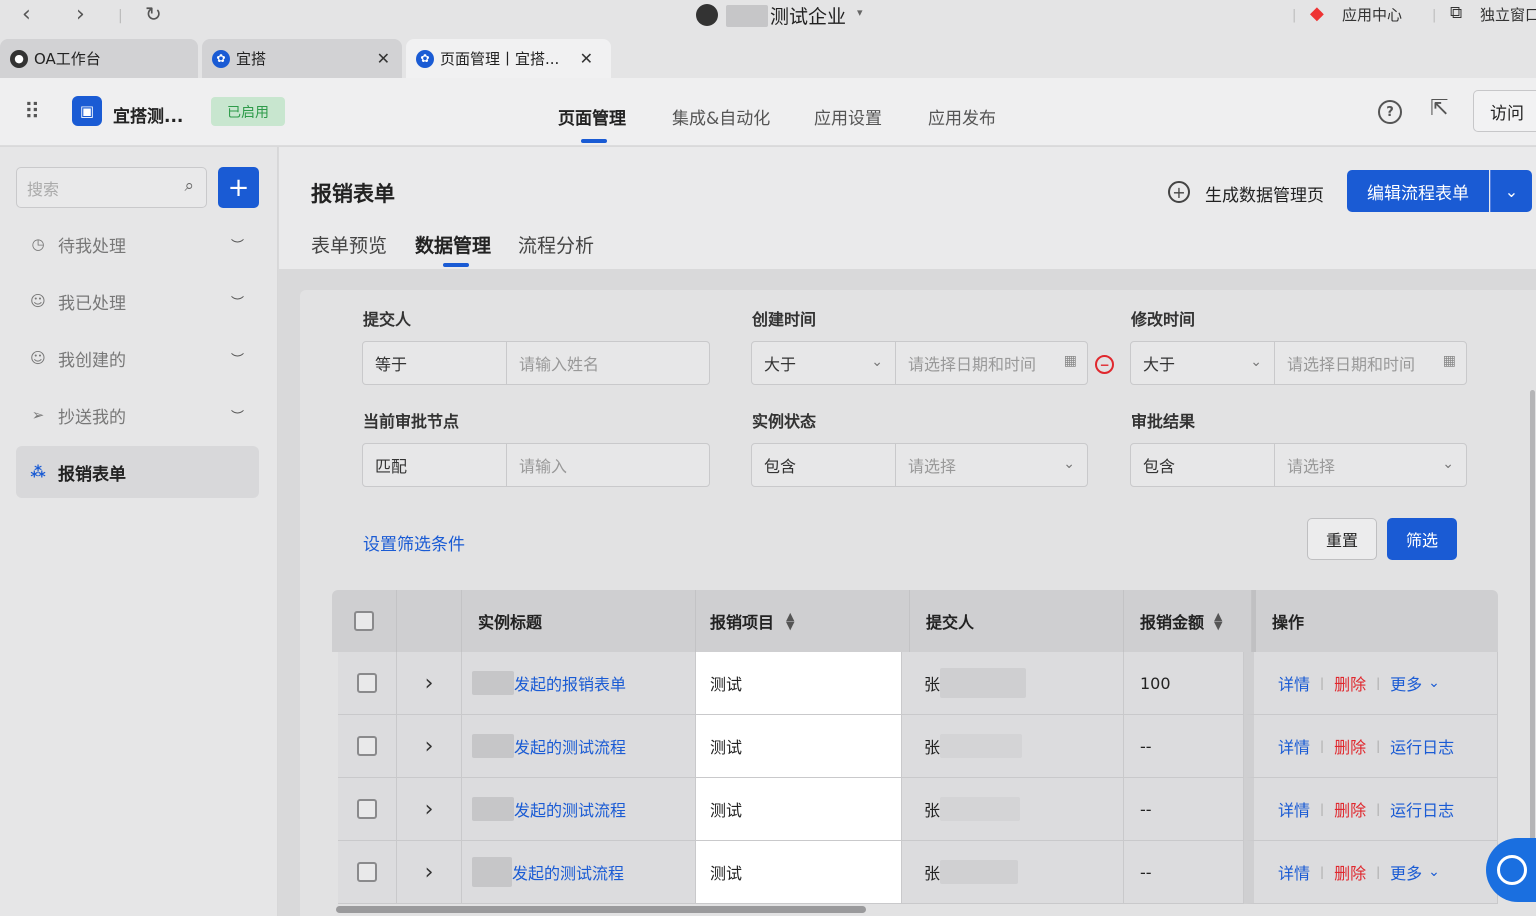  I want to click on sidebar-item-pending: ◷ 待我处理 ︶, so click(137, 244).